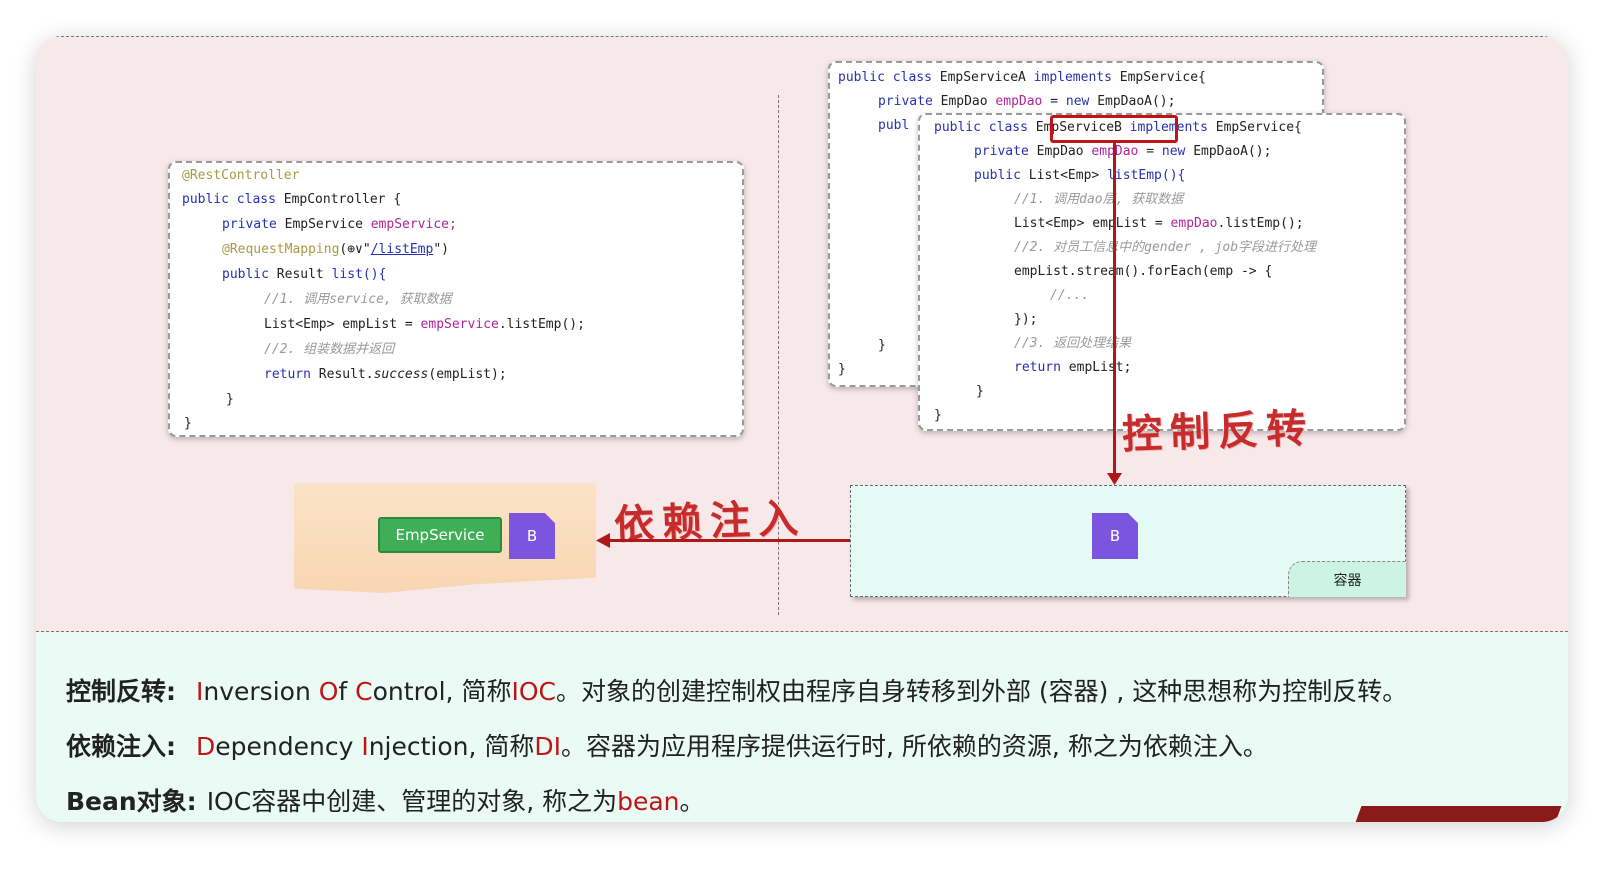 Image resolution: width=1600 pixels, height=872 pixels. Describe the element at coordinates (385, 374) in the screenshot. I see `code-return-line: return Result.success(empList);` at that location.